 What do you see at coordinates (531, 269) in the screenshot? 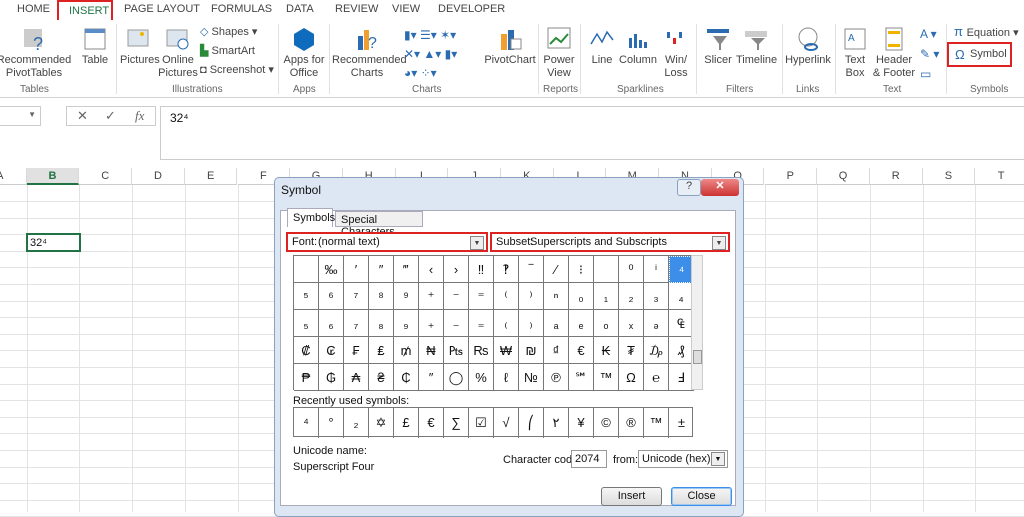
I see `symbol-cell: ‾` at bounding box center [531, 269].